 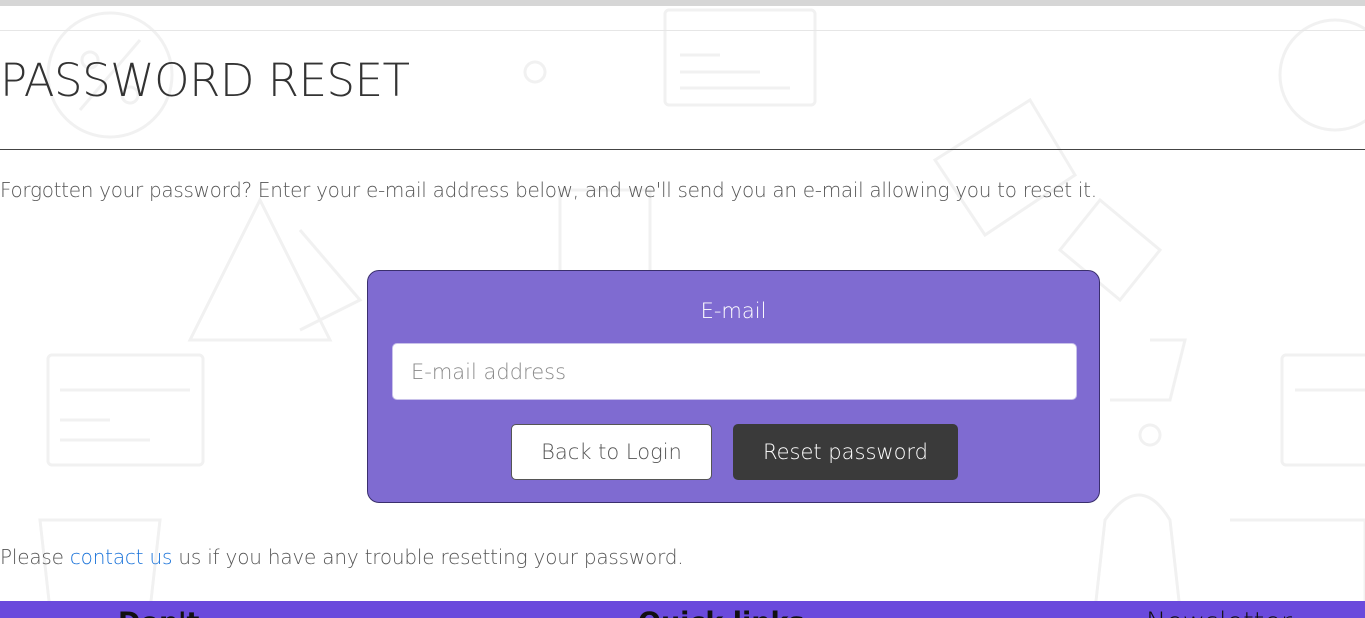 I want to click on email-label: E-mail, so click(x=733, y=311).